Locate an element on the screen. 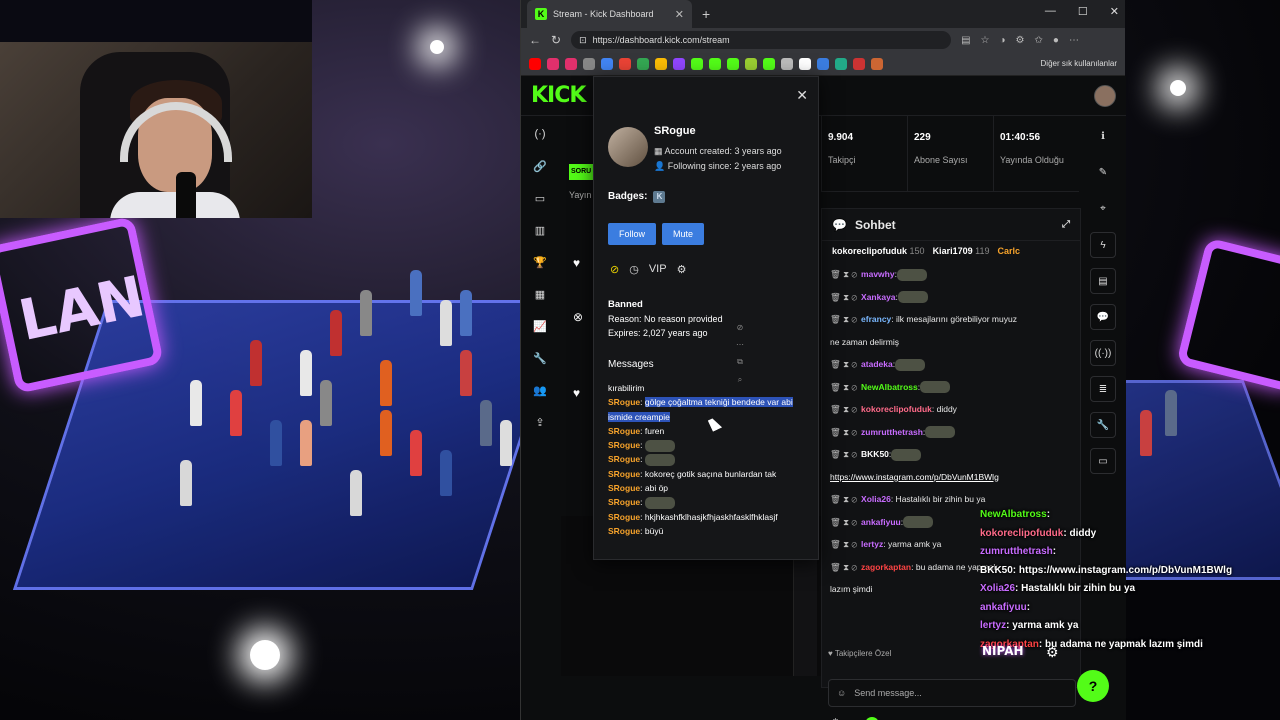 The width and height of the screenshot is (1280, 720). signal-icon: ((·)) is located at coordinates (1103, 353).